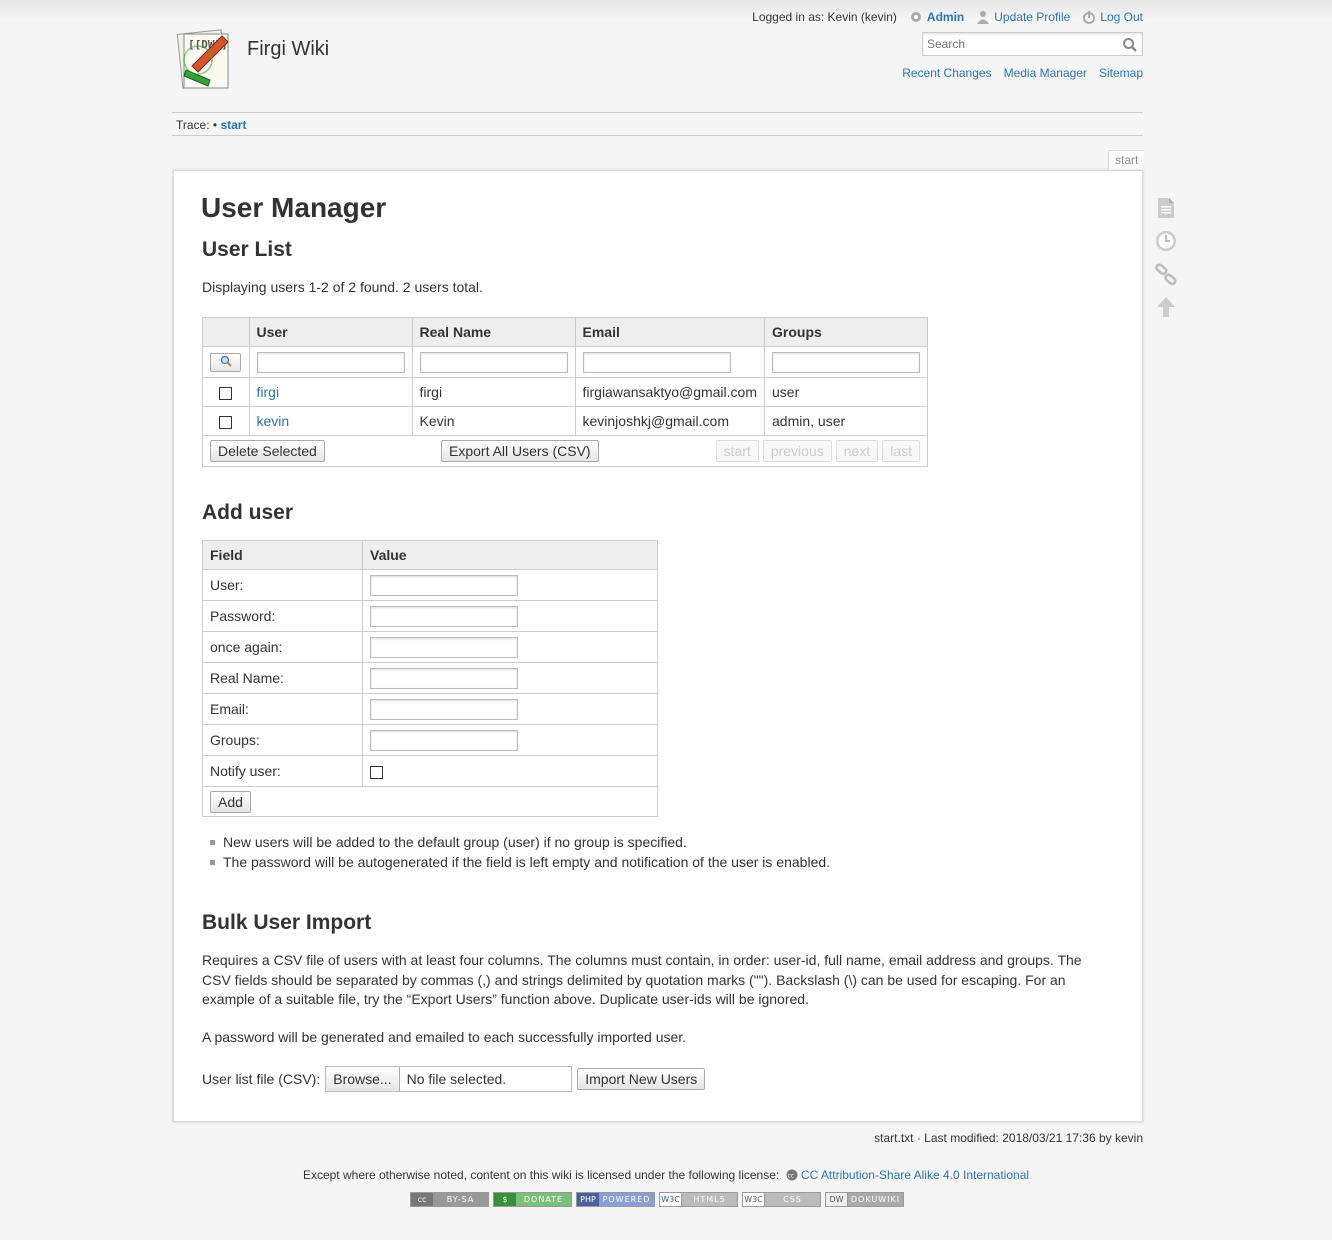 This screenshot has height=1240, width=1332. I want to click on badge-left-label: DW, so click(837, 1199).